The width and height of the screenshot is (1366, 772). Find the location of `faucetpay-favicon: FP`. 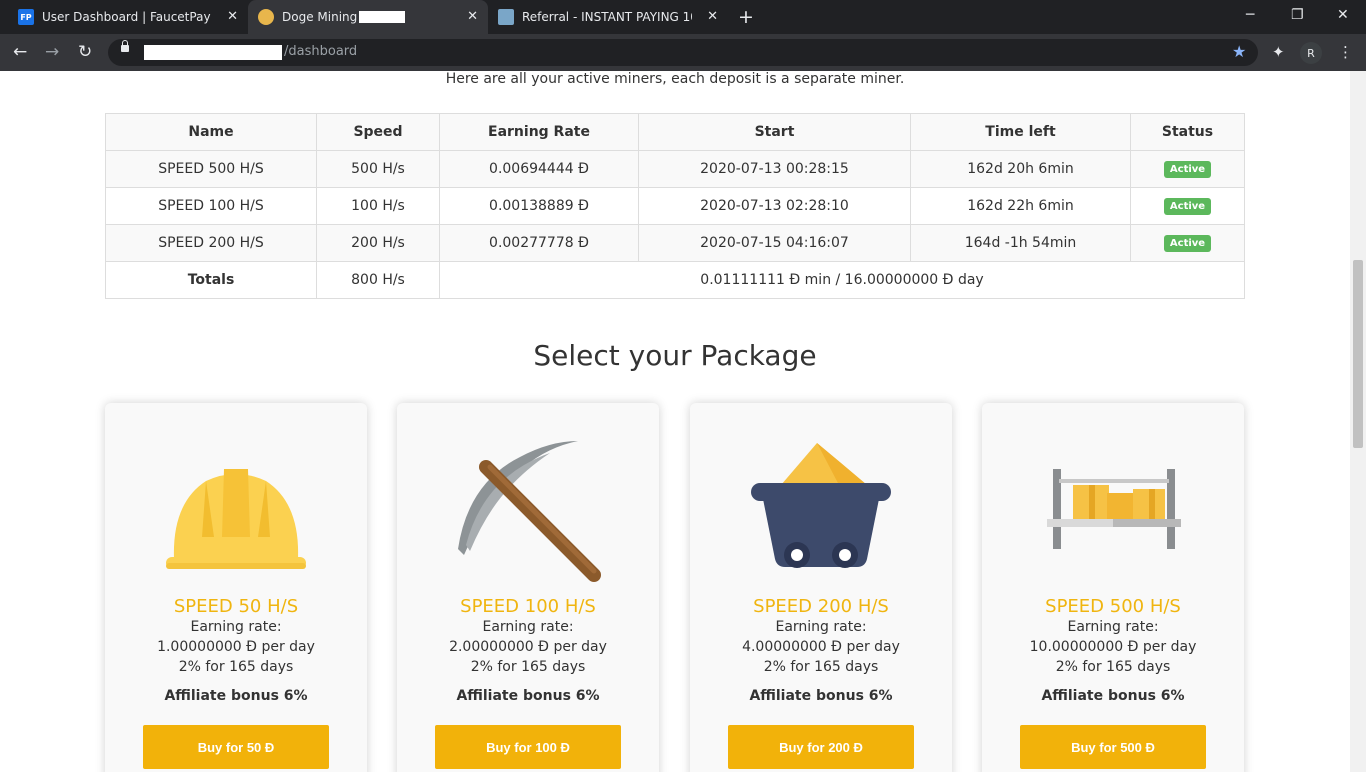

faucetpay-favicon: FP is located at coordinates (26, 17).